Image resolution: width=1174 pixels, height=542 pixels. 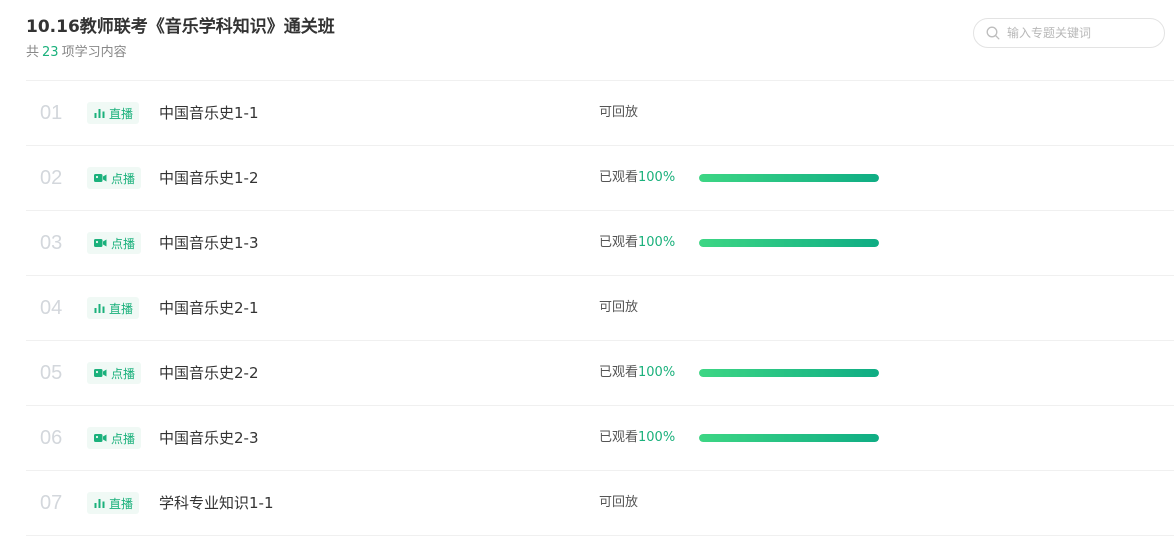 What do you see at coordinates (51, 503) in the screenshot?
I see `lesson-index: 07` at bounding box center [51, 503].